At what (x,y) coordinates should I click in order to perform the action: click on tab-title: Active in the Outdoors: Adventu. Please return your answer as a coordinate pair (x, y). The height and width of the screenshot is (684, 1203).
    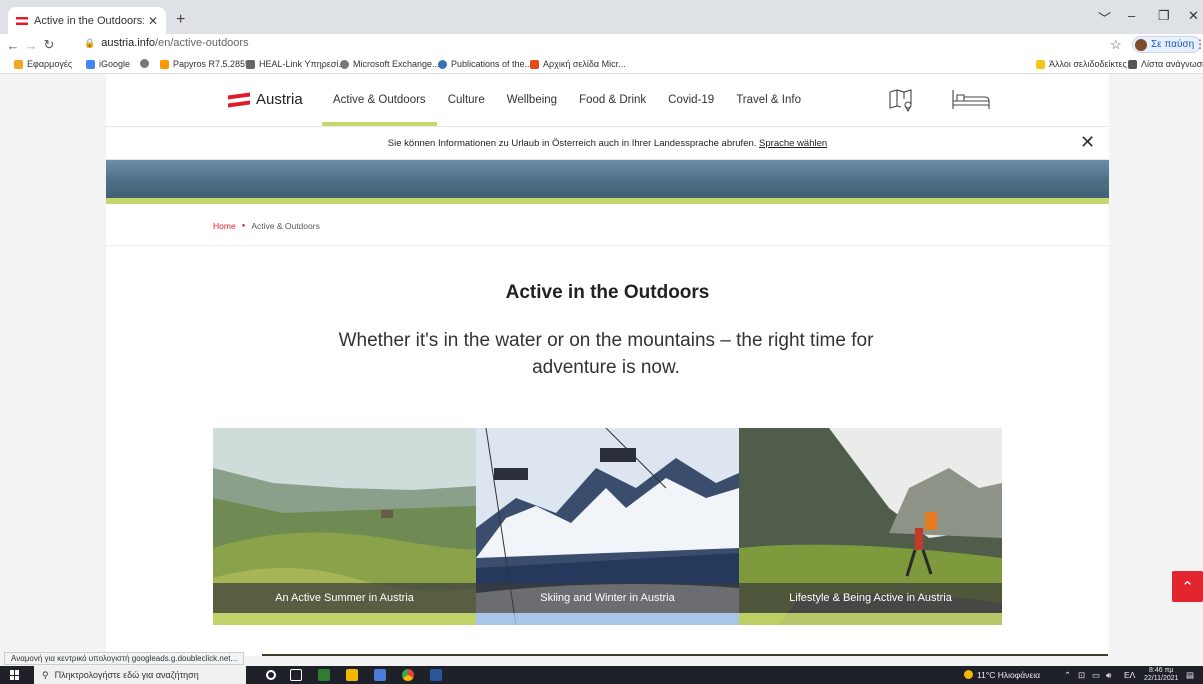
    Looking at the image, I should click on (89, 20).